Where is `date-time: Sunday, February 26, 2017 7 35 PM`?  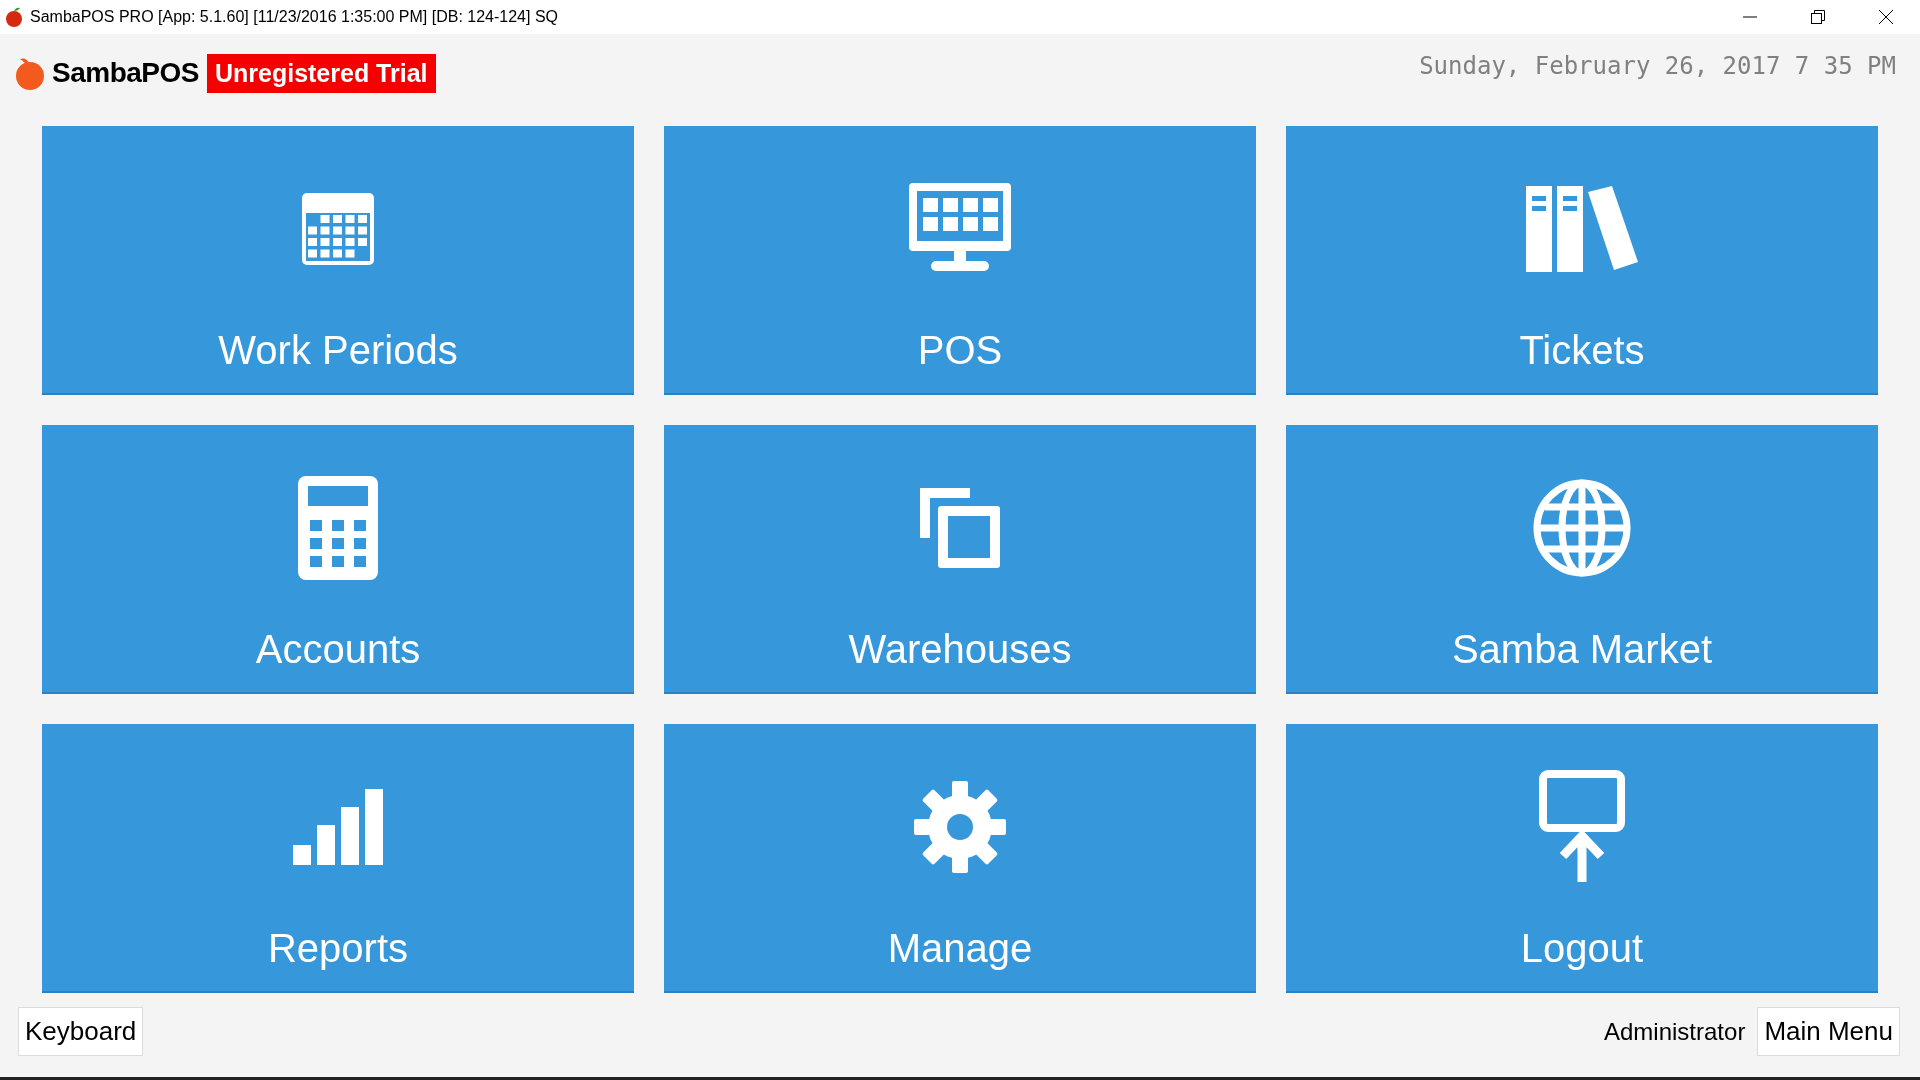
date-time: Sunday, February 26, 2017 7 35 PM is located at coordinates (1657, 66).